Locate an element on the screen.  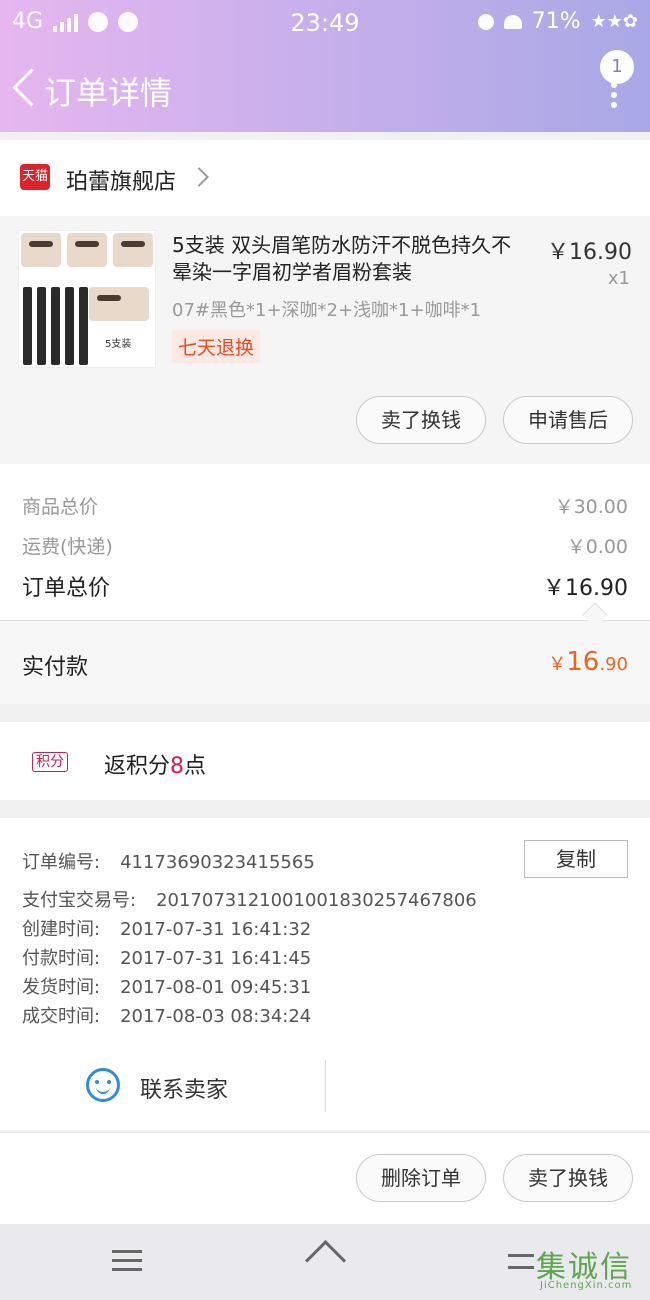
info-value: 2017073121001001830257467806 is located at coordinates (316, 900).